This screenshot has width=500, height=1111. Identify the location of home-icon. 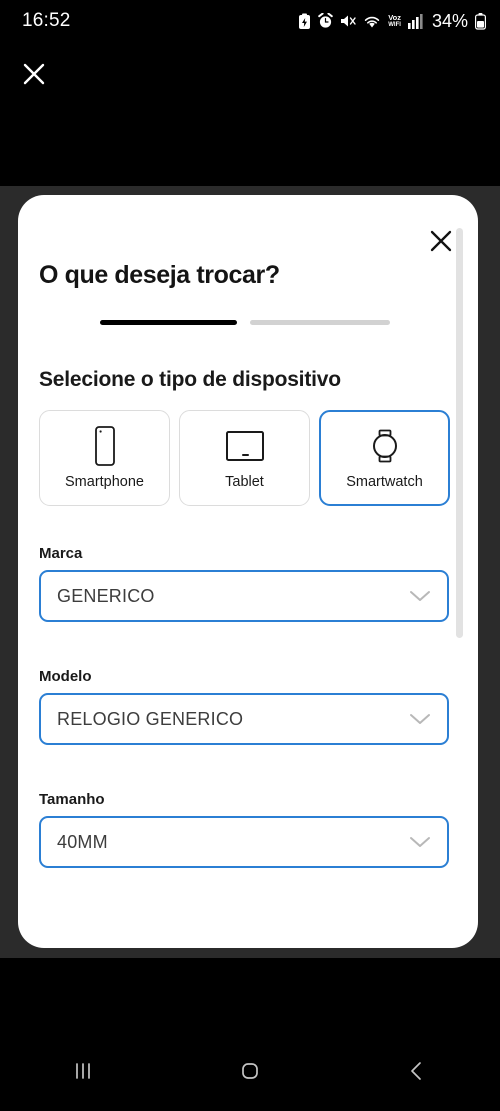
(250, 1070).